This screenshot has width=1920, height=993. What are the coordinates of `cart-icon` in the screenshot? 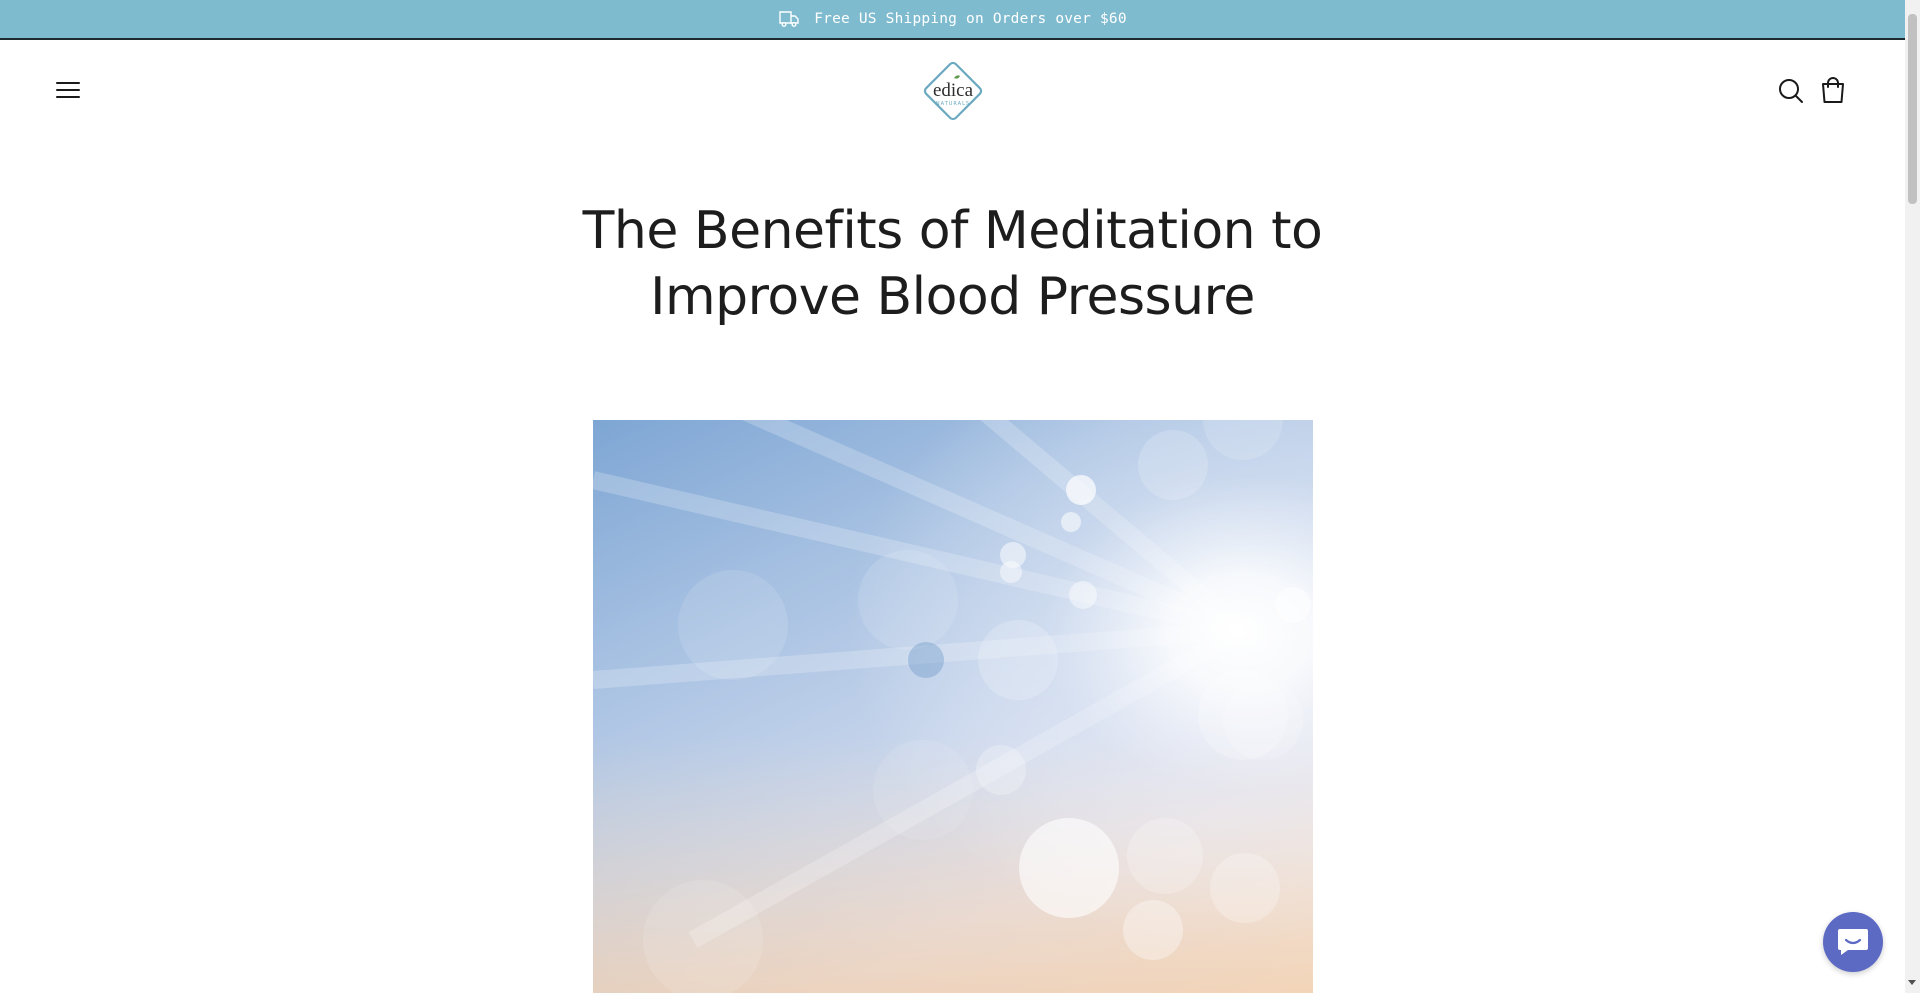 It's located at (1833, 90).